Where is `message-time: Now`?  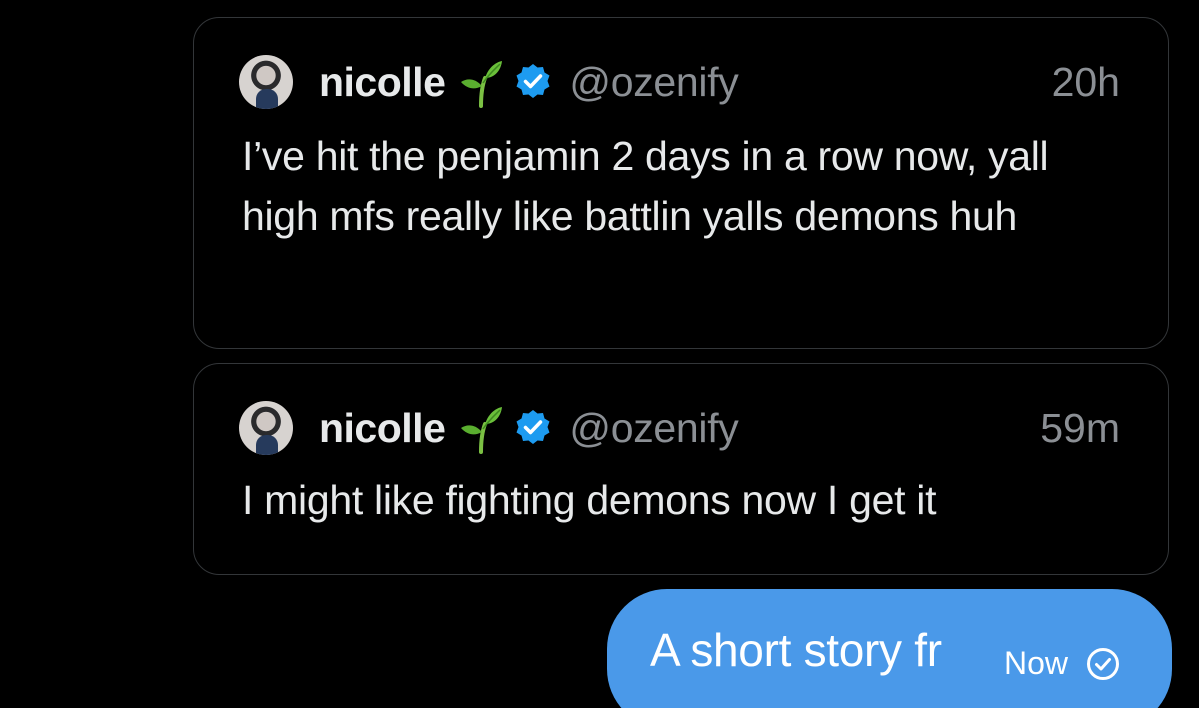 message-time: Now is located at coordinates (1036, 663).